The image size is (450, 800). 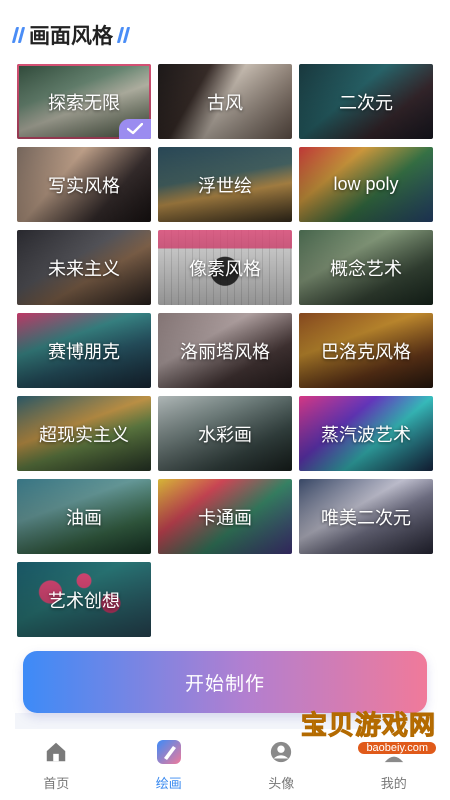 I want to click on style-label: 二次元, so click(x=366, y=102).